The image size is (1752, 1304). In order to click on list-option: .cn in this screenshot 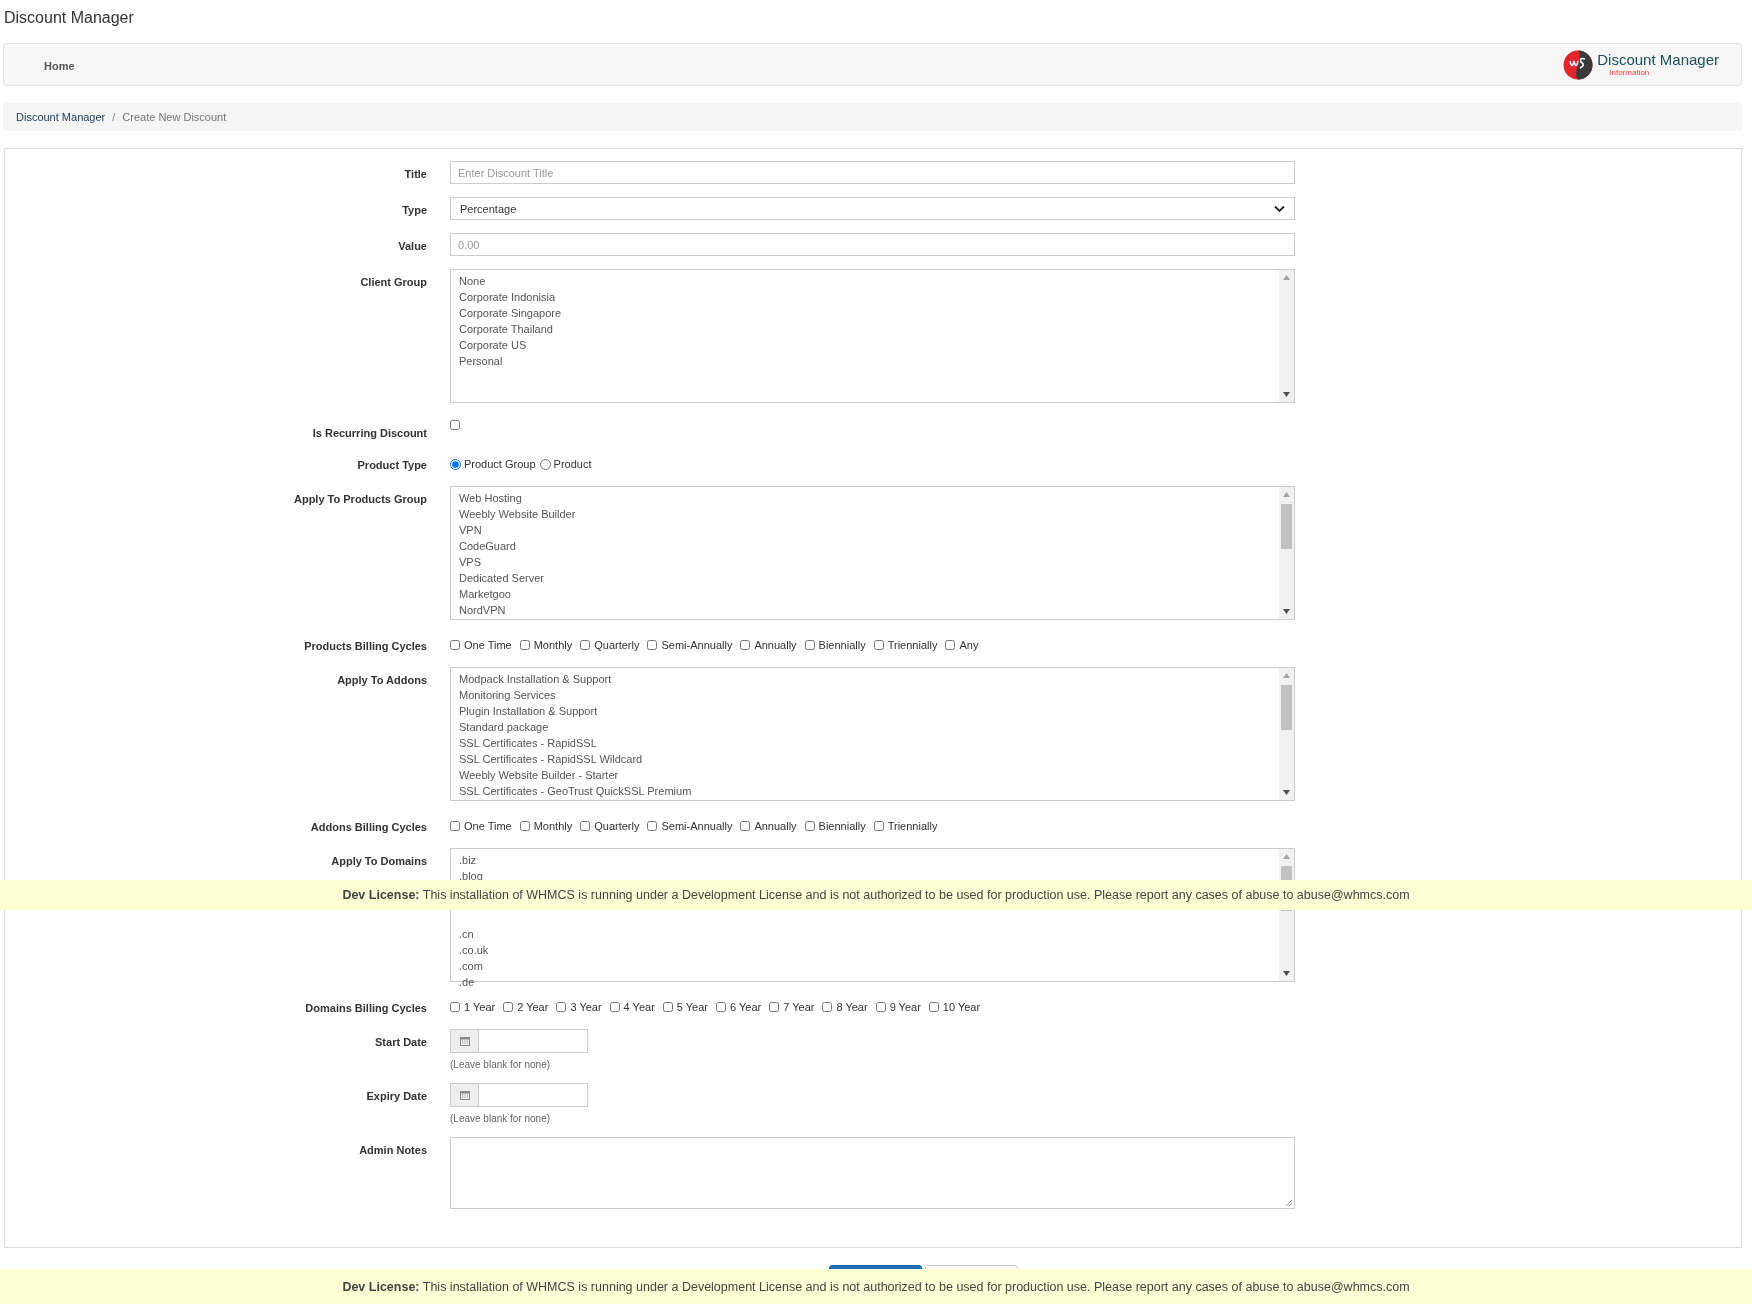, I will do `click(466, 934)`.